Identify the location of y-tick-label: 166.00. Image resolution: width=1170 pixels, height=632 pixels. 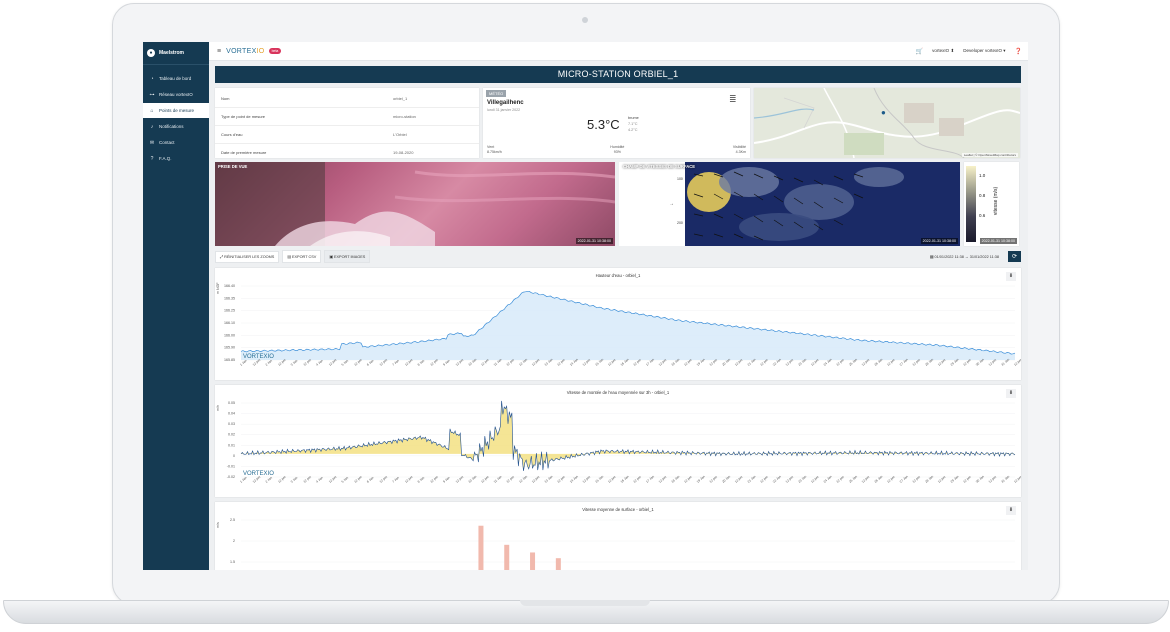
(229, 335).